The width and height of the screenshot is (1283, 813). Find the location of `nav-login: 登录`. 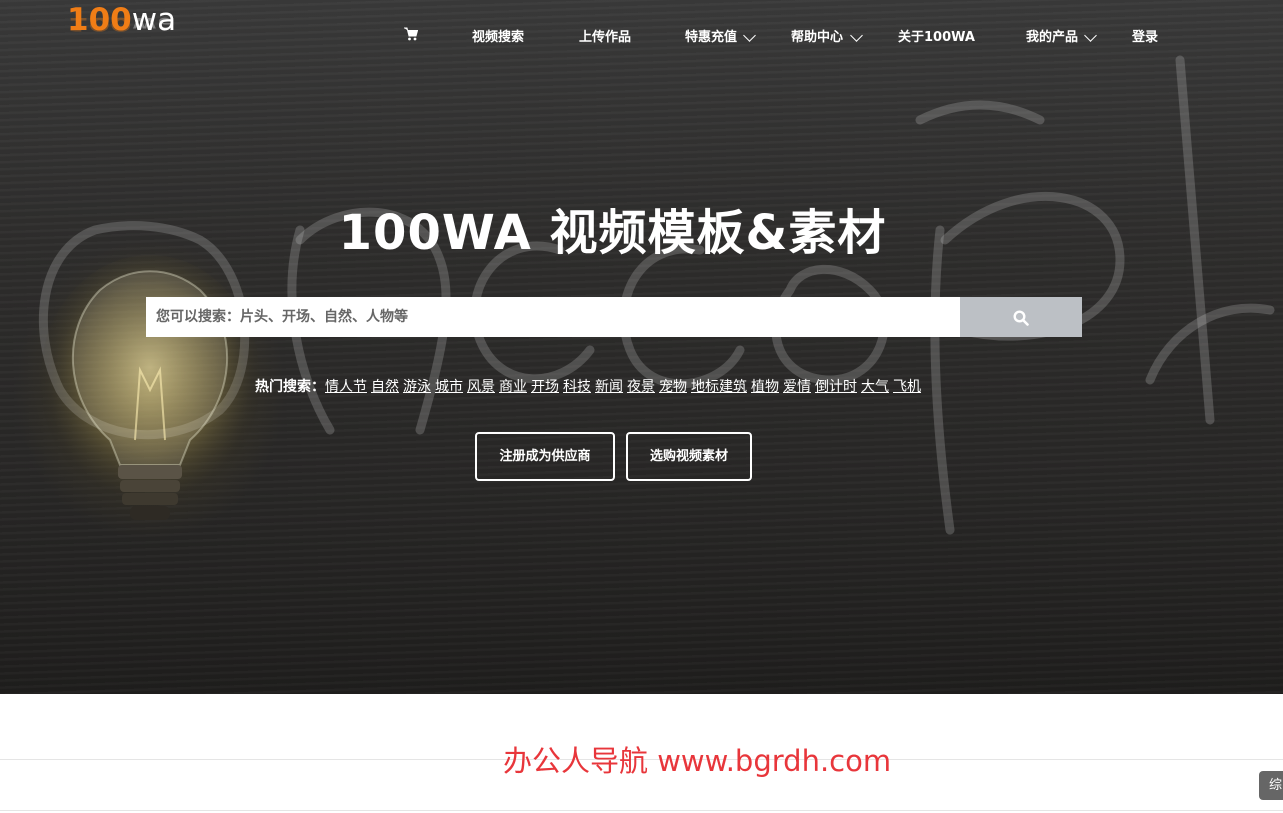

nav-login: 登录 is located at coordinates (1145, 38).